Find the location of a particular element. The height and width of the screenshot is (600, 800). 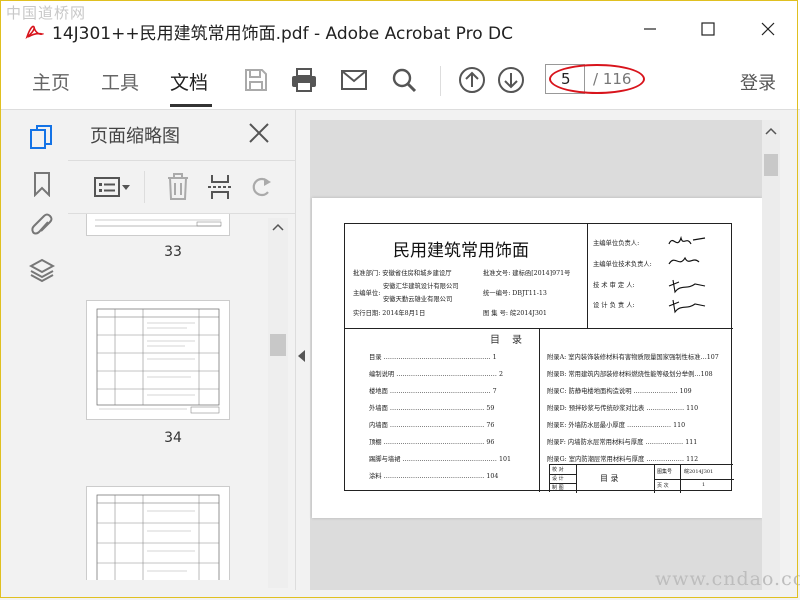

tb-page-label: 页 次 is located at coordinates (663, 486).